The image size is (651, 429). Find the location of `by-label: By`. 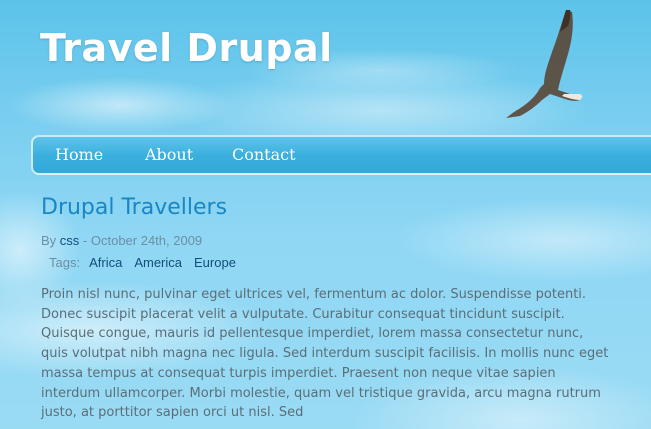

by-label: By is located at coordinates (49, 240).